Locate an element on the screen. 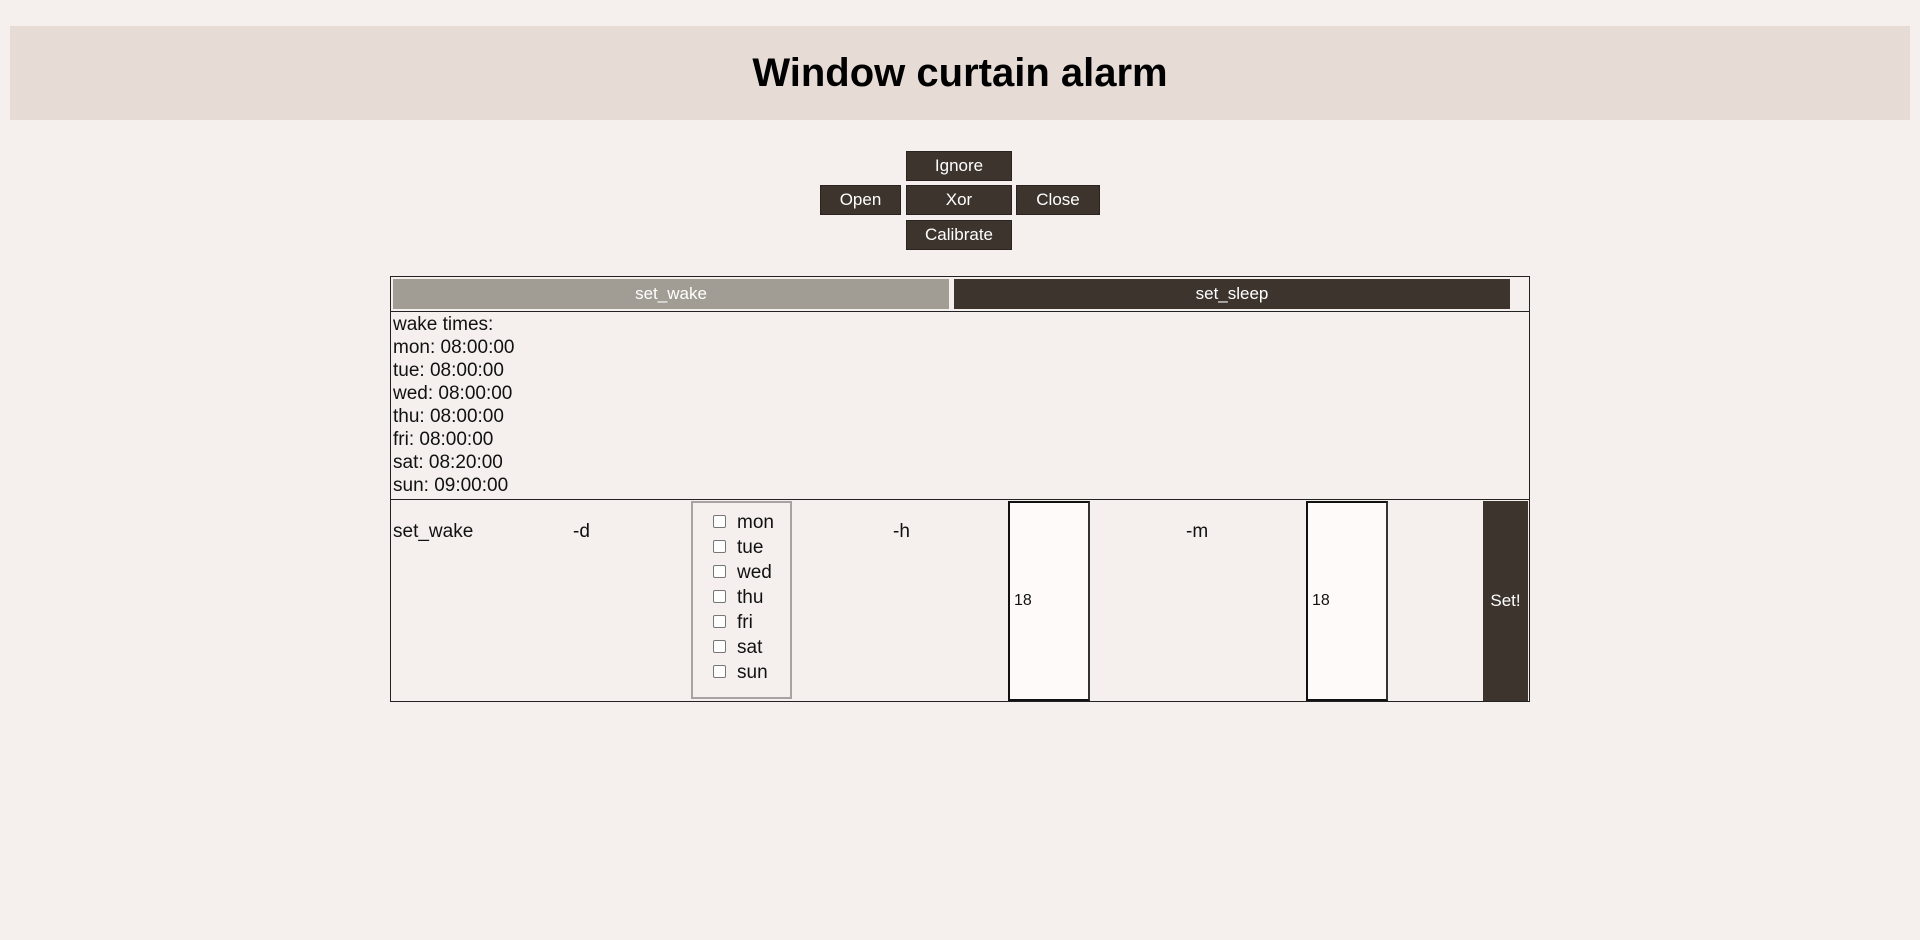 This screenshot has width=1920, height=940. page-header: Window curtain alarm is located at coordinates (960, 73).